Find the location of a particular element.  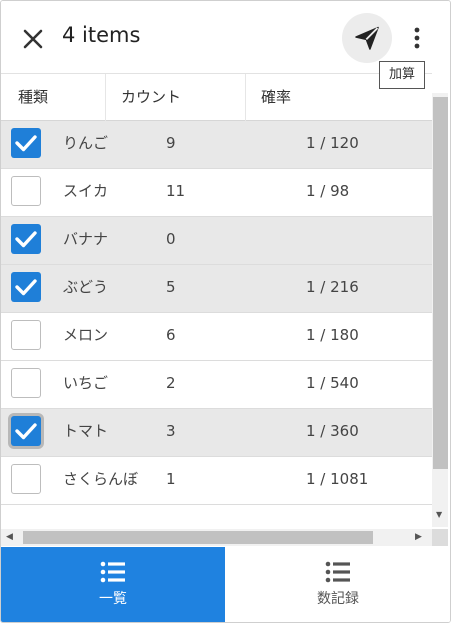

item-name: トマト is located at coordinates (86, 431).